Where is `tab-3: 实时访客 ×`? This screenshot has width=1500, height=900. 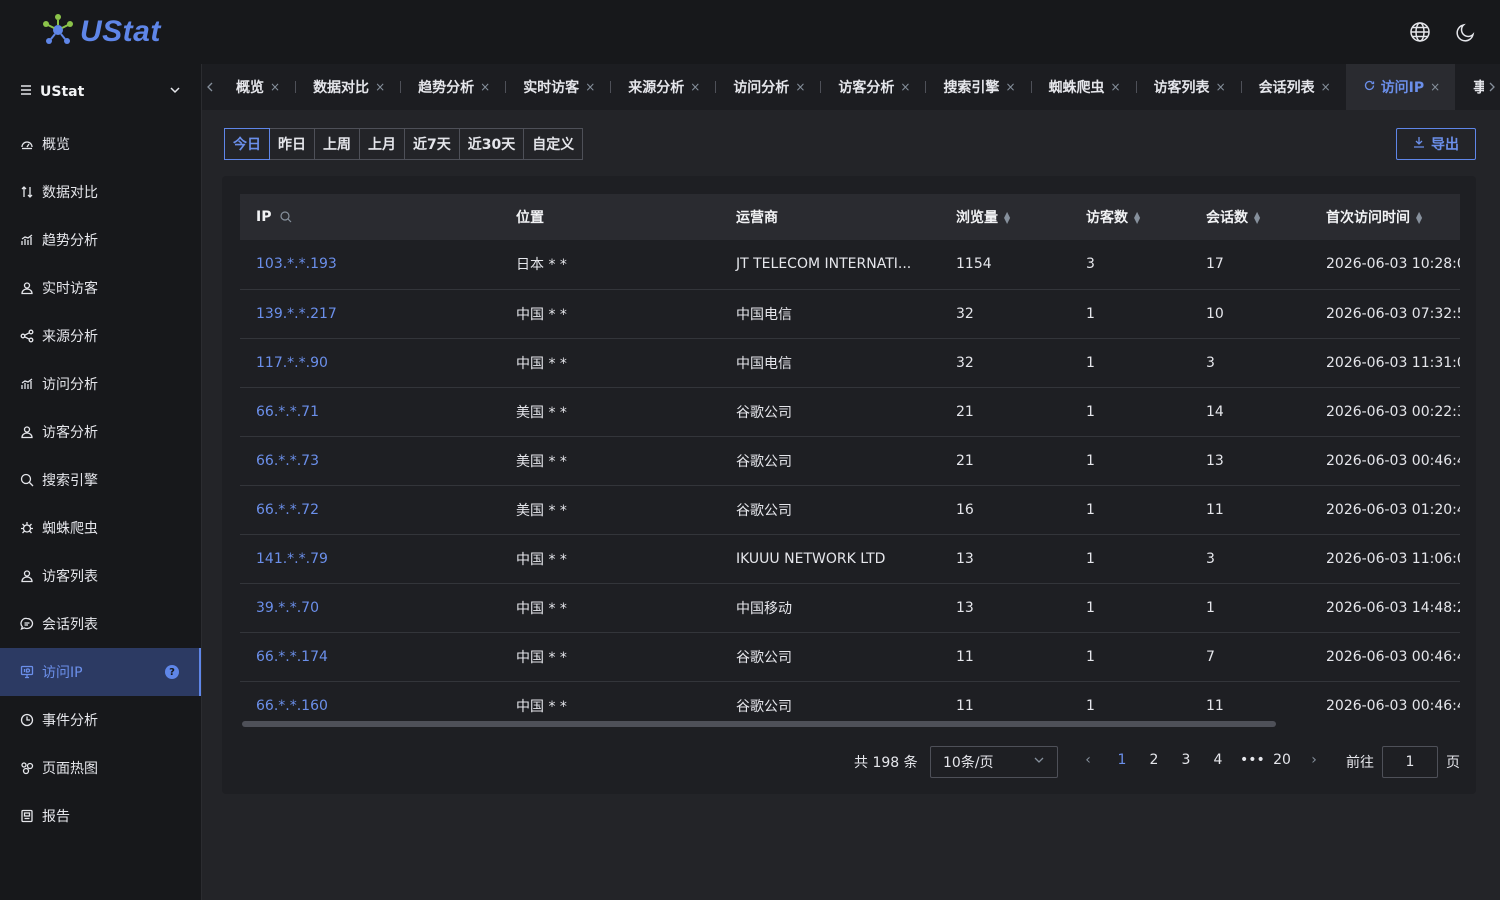 tab-3: 实时访客 × is located at coordinates (557, 87).